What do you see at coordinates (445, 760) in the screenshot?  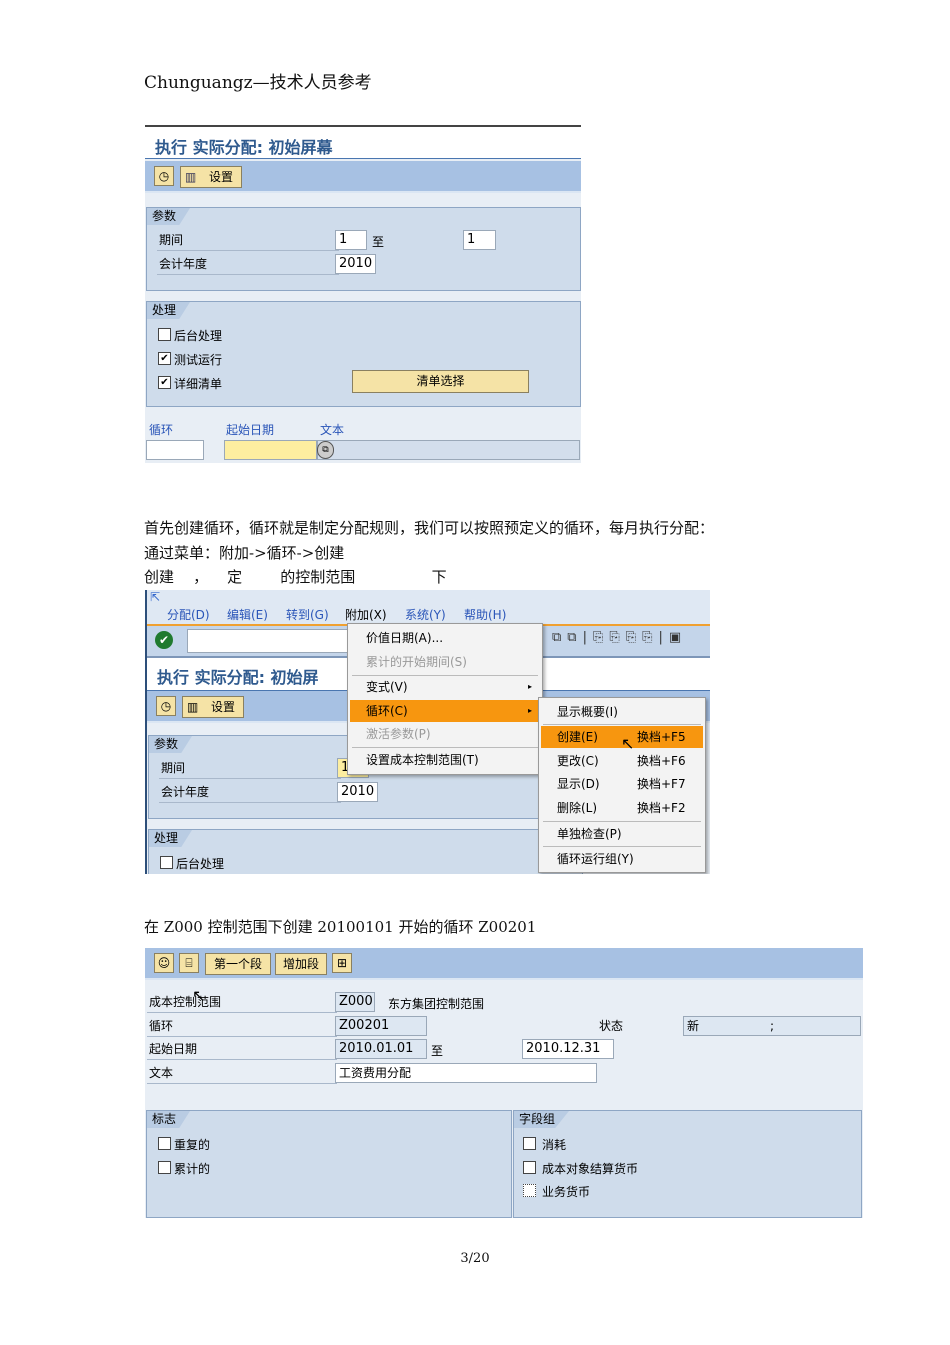 I see `menu-item-set-controlling-area: 设置成本控制范围(T)` at bounding box center [445, 760].